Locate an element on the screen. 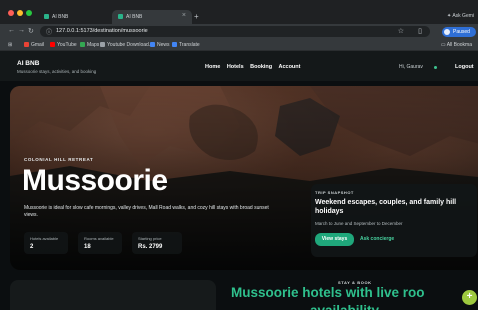 The image size is (478, 310). site-info-icon: ⓘ is located at coordinates (49, 31).